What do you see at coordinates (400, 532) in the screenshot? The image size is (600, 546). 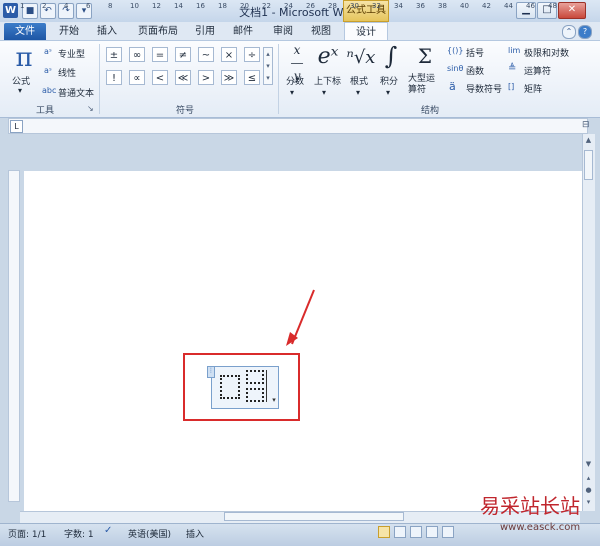 I see `full-screen-view-icon` at bounding box center [400, 532].